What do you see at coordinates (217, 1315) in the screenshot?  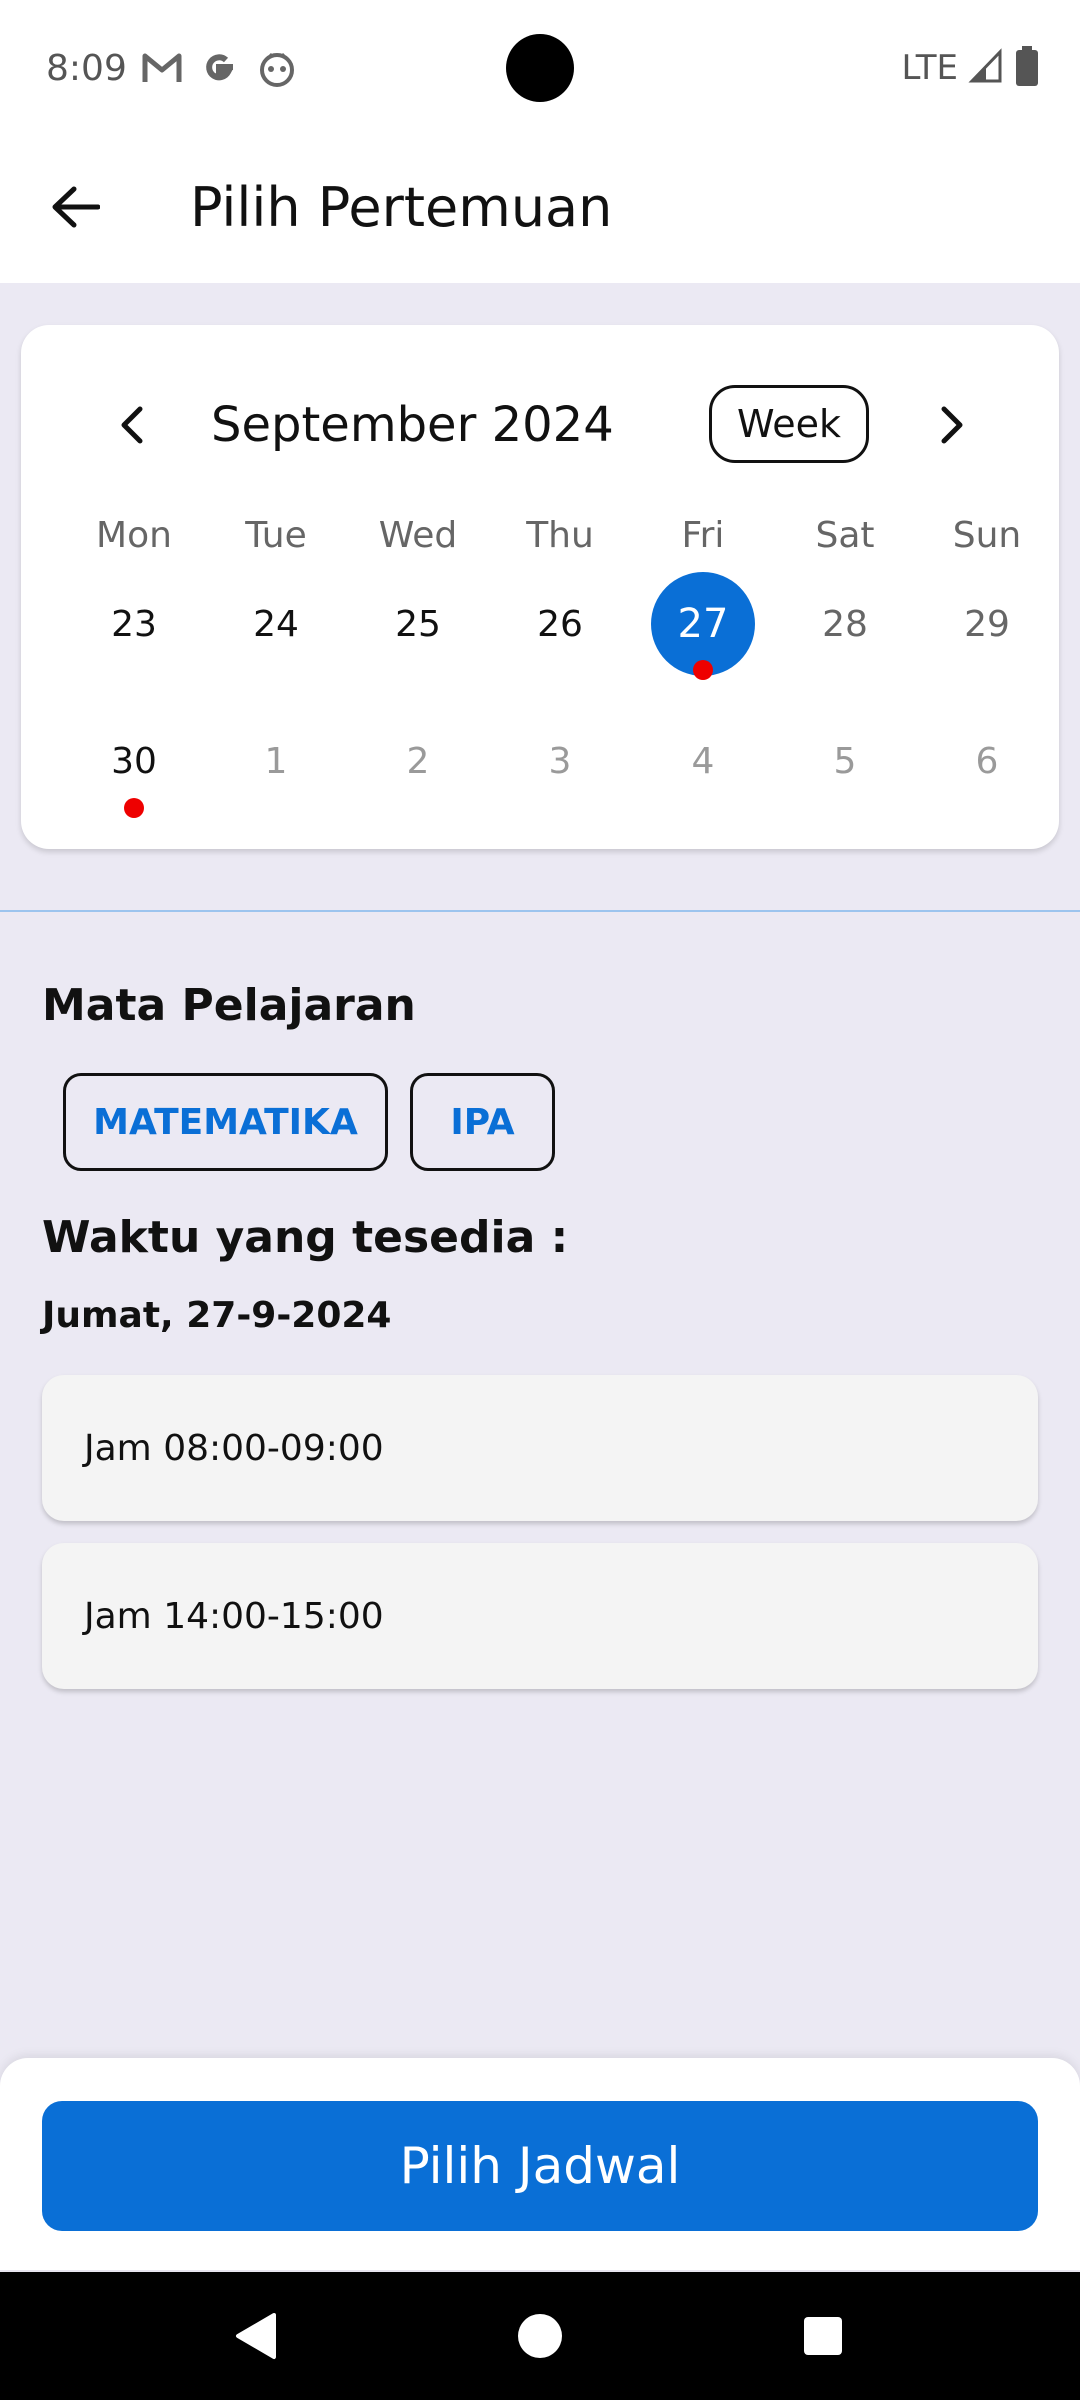 I see `selected-date-label: Jumat, 27-9-2024` at bounding box center [217, 1315].